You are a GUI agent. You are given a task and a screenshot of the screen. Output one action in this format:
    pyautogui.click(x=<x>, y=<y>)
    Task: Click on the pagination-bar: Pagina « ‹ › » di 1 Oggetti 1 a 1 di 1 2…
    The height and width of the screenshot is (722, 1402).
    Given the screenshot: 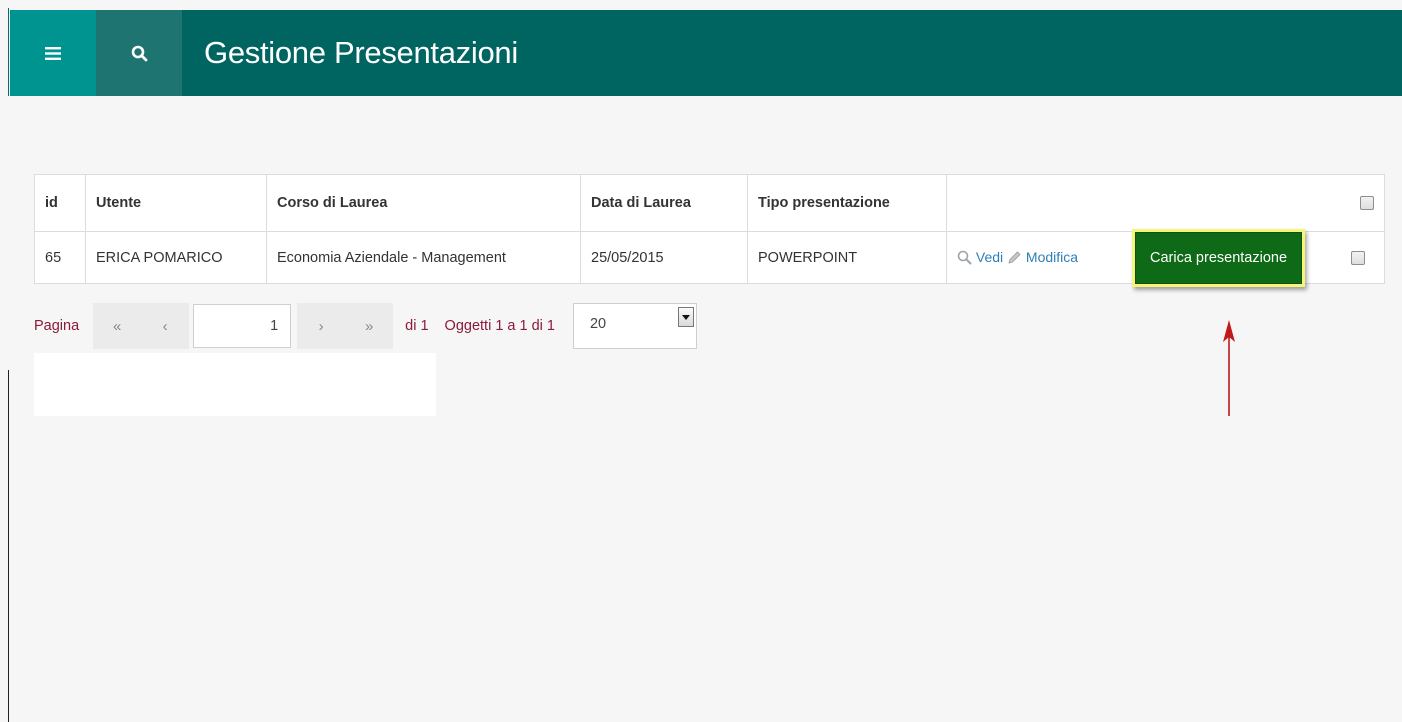 What is the action you would take?
    pyautogui.click(x=365, y=326)
    